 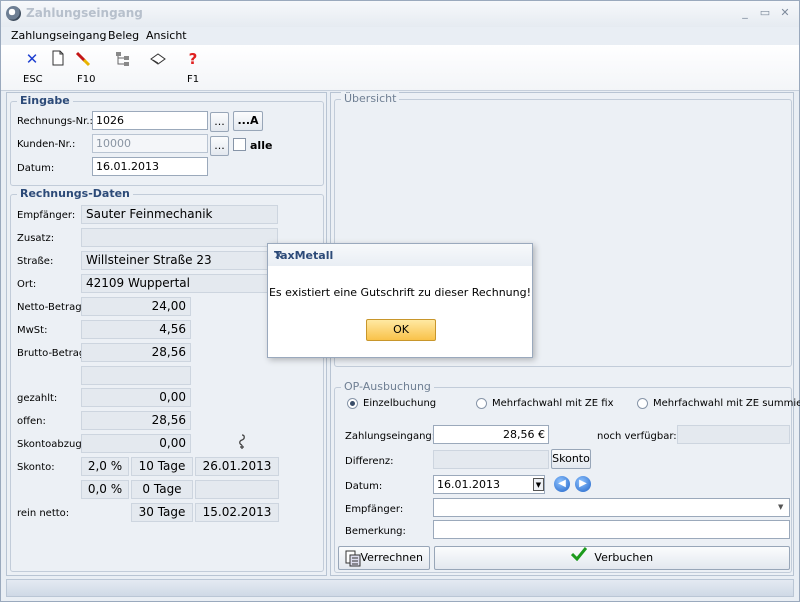 I want to click on op-empfaenger-select, so click(x=611, y=507).